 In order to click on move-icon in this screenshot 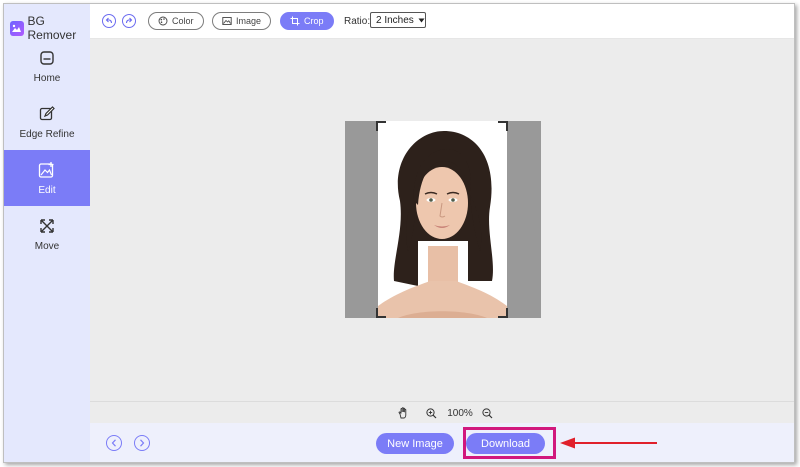, I will do `click(47, 226)`.